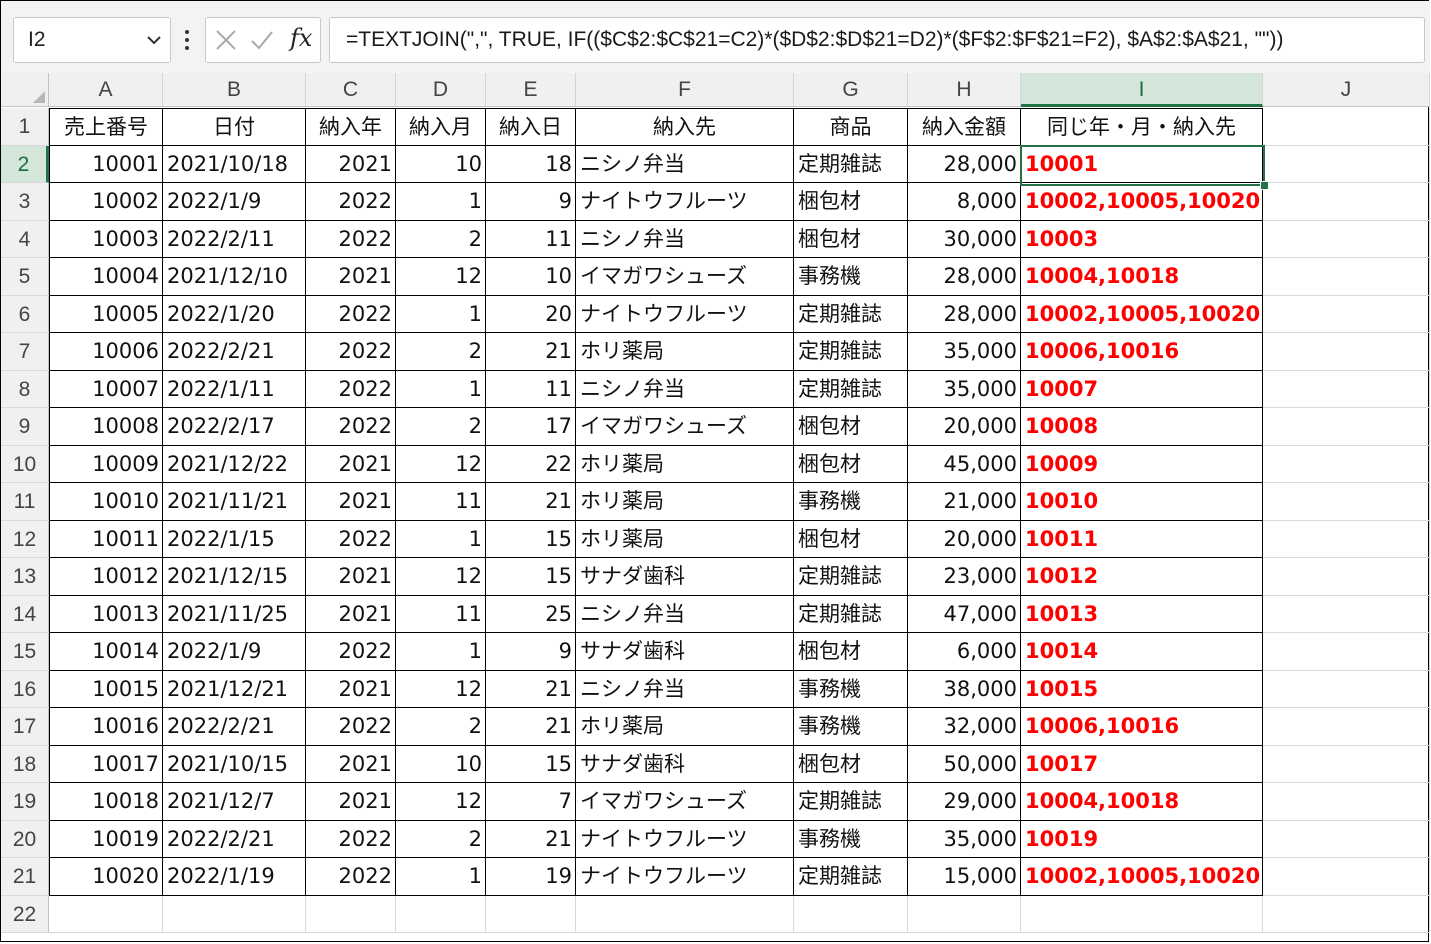 This screenshot has height=944, width=1431. What do you see at coordinates (1142, 90) in the screenshot?
I see `column-header-I: I` at bounding box center [1142, 90].